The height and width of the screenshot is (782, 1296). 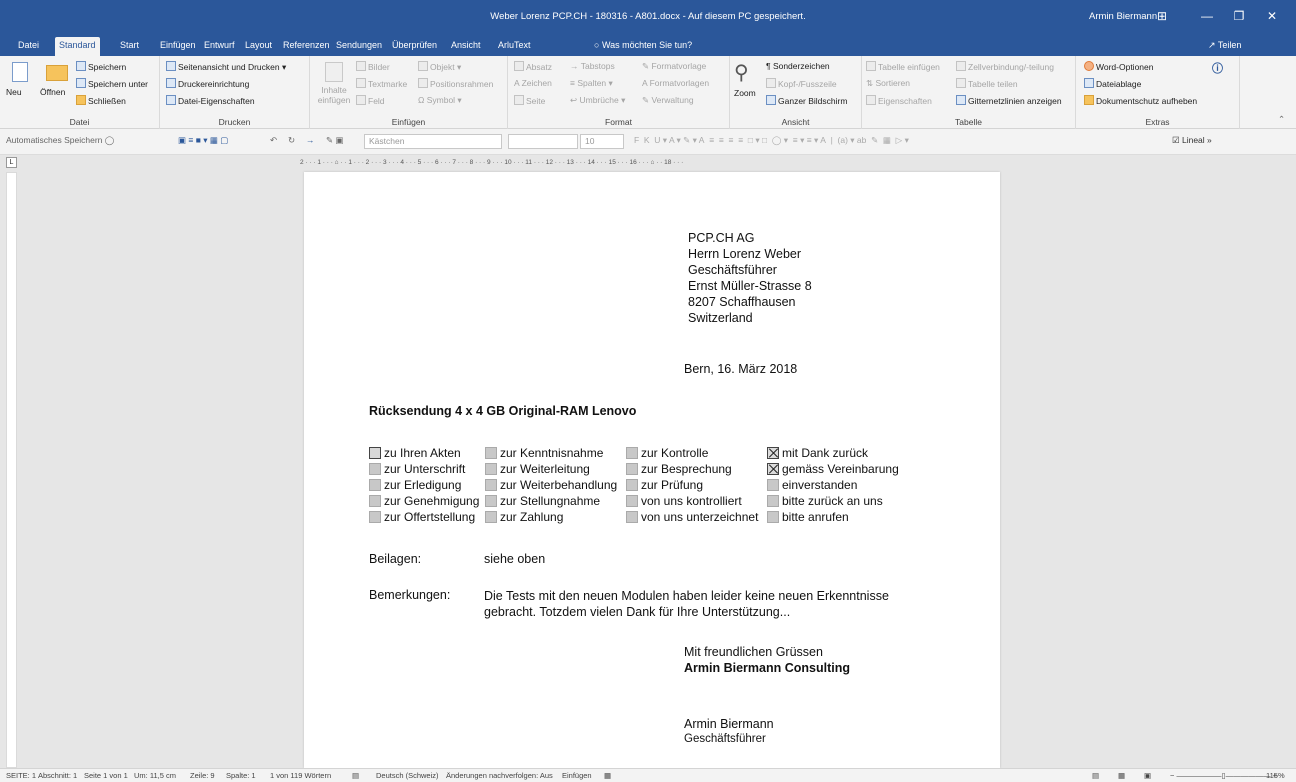 What do you see at coordinates (273, 140) in the screenshot?
I see `undo-icon: ↶` at bounding box center [273, 140].